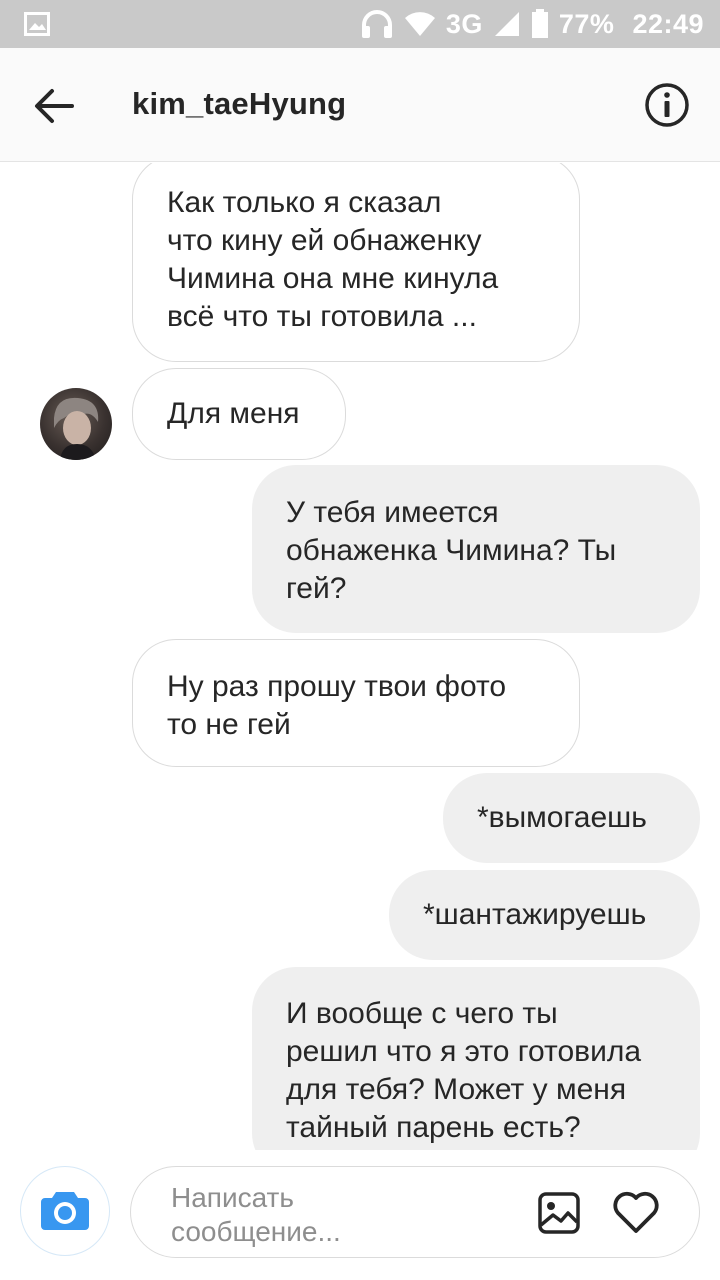 Image resolution: width=720 pixels, height=1280 pixels. I want to click on camera-button, so click(65, 1211).